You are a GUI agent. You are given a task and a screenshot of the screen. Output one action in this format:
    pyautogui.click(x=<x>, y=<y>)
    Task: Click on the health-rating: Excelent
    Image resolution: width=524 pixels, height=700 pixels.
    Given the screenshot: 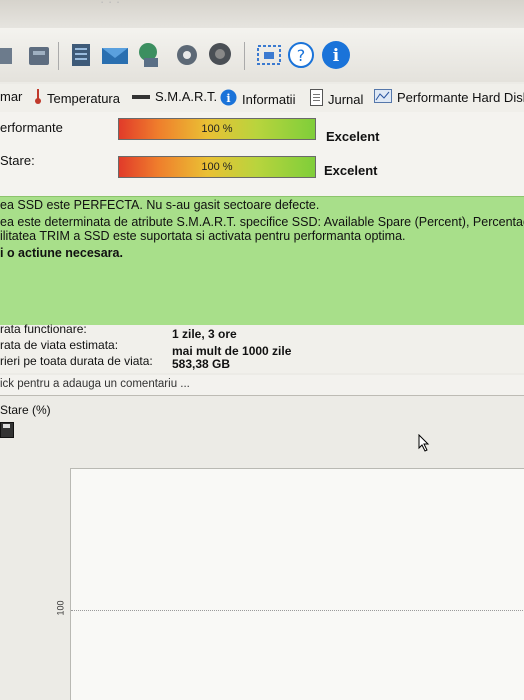 What is the action you would take?
    pyautogui.click(x=351, y=170)
    